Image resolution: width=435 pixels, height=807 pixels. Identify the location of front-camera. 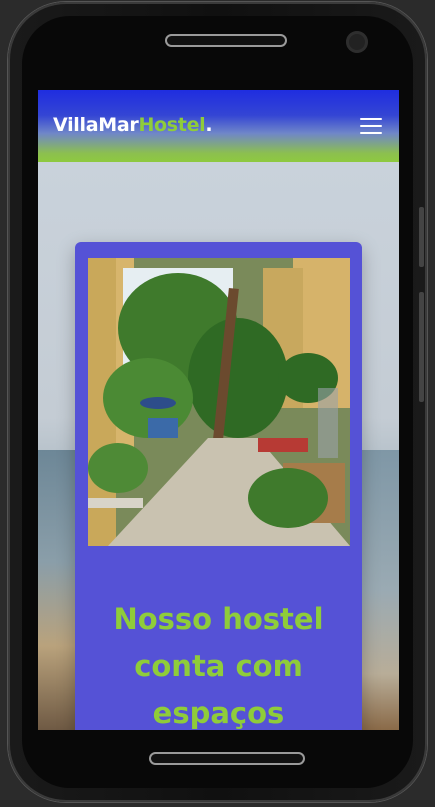
(357, 42).